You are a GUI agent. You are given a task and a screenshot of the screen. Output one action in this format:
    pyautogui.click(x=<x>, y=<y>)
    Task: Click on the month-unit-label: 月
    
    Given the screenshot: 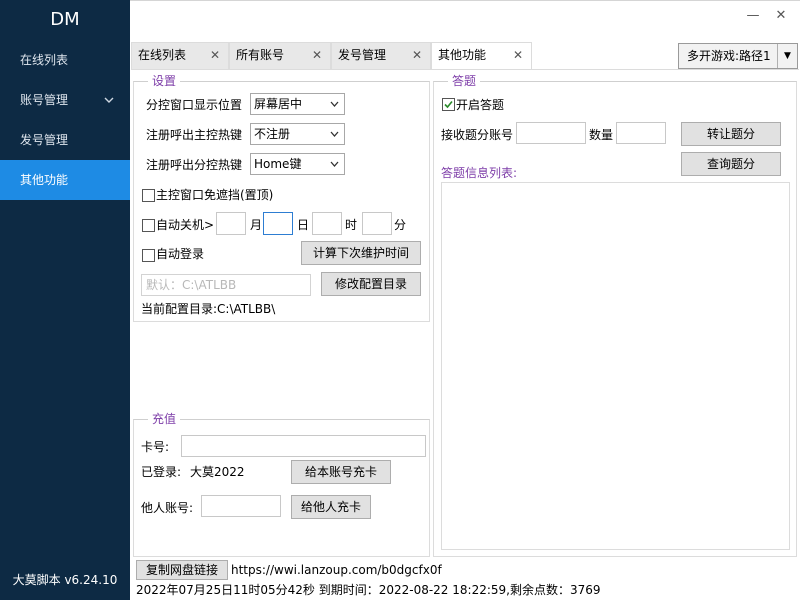 What is the action you would take?
    pyautogui.click(x=256, y=225)
    